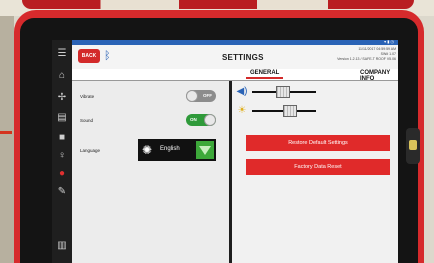  What do you see at coordinates (290, 111) in the screenshot?
I see `brightness-slider-handle` at bounding box center [290, 111].